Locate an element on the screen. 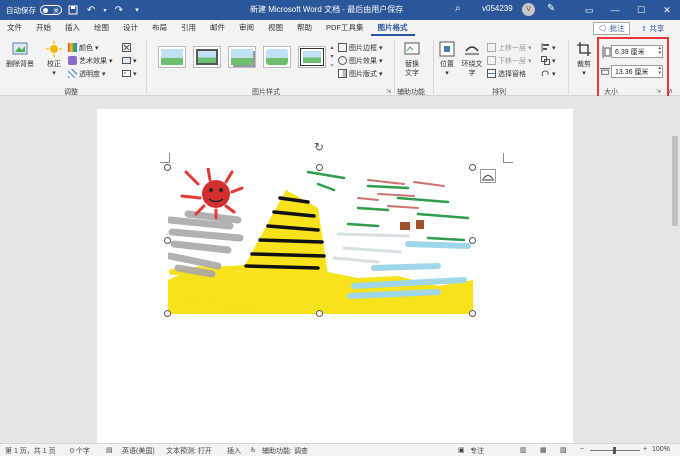 The height and width of the screenshot is (456, 680). bring-forward-button: 上移一层 ▾ is located at coordinates (509, 47).